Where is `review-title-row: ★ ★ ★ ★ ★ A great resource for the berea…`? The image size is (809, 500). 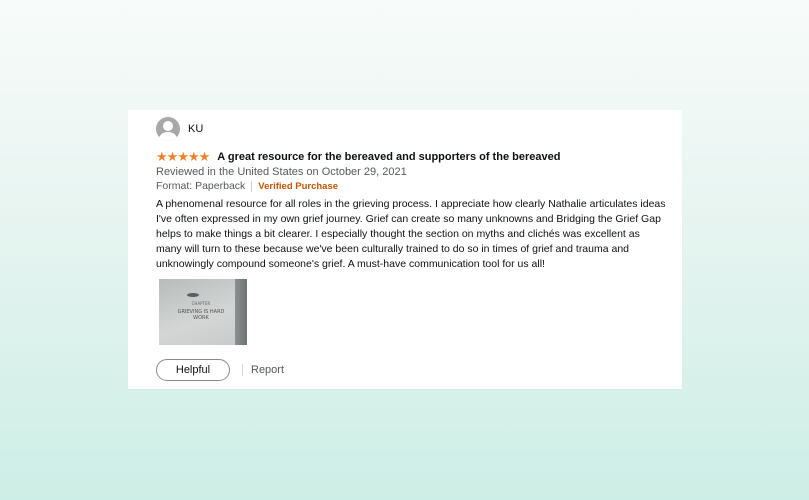 review-title-row: ★ ★ ★ ★ ★ A great resource for the berea… is located at coordinates (419, 156).